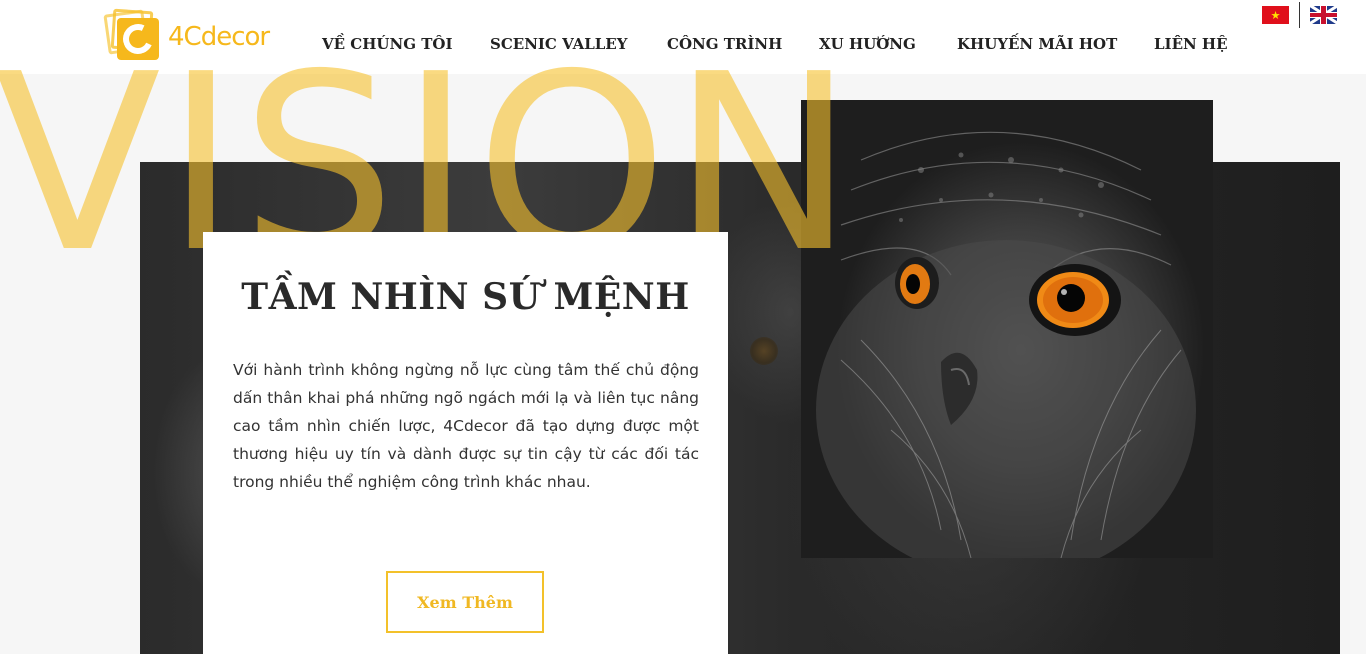  Describe the element at coordinates (465, 297) in the screenshot. I see `section-title: TẦM NHÌN SỨ MỆNH` at that location.